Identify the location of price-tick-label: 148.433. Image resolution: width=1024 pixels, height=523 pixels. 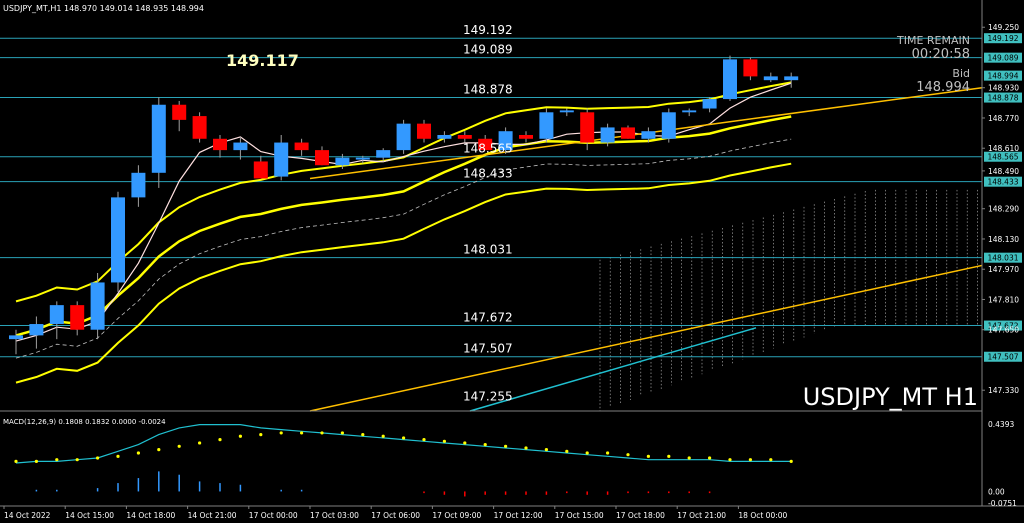
(1002, 182).